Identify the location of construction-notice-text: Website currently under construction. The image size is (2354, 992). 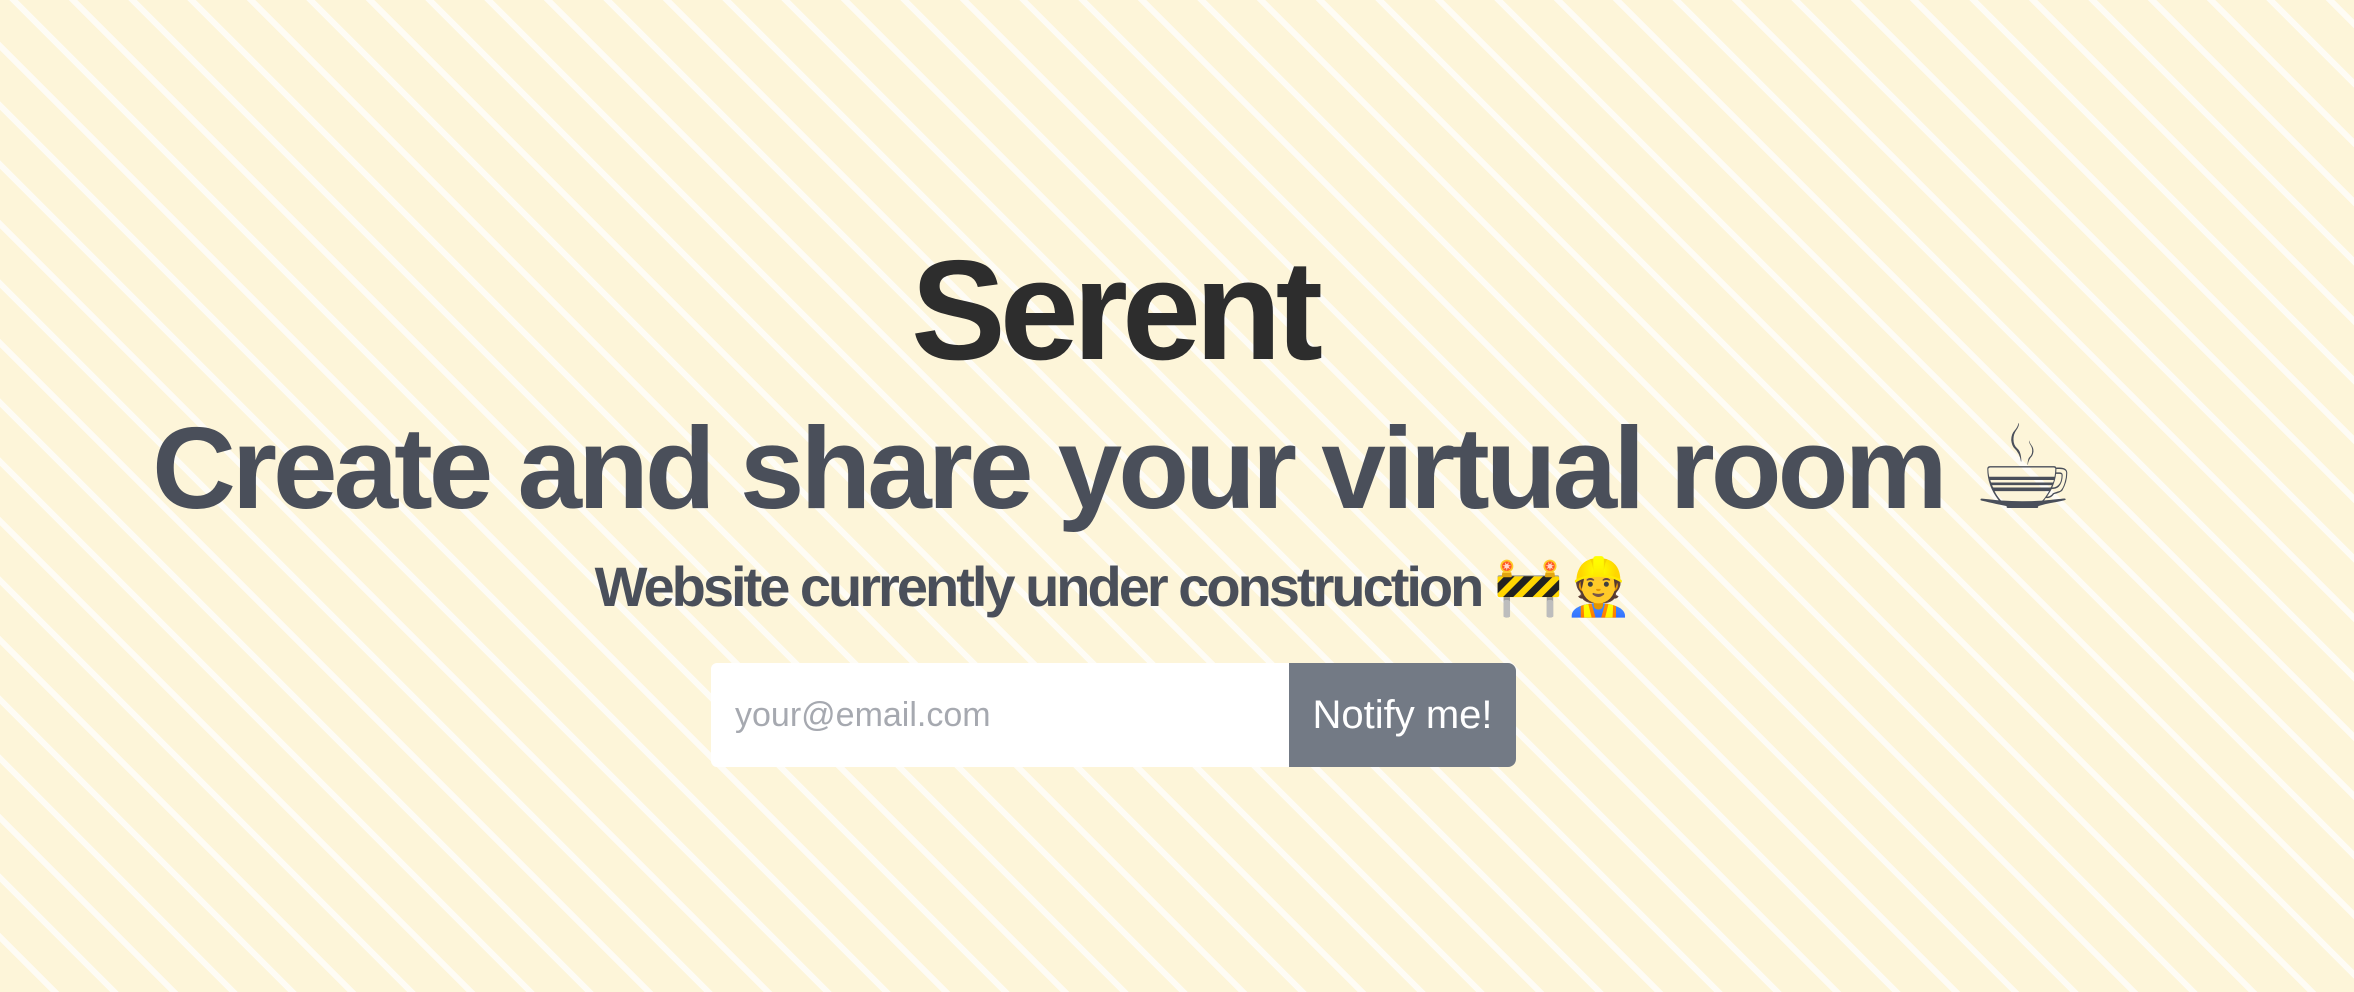
(1039, 586).